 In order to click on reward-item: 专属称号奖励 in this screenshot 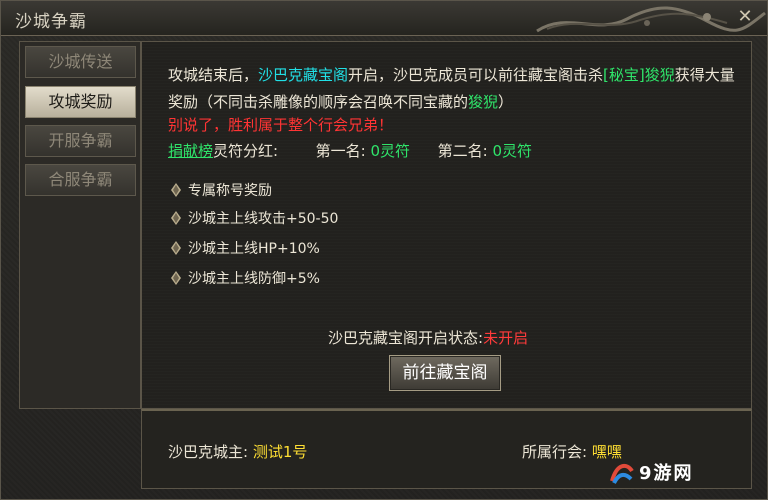, I will do `click(221, 190)`.